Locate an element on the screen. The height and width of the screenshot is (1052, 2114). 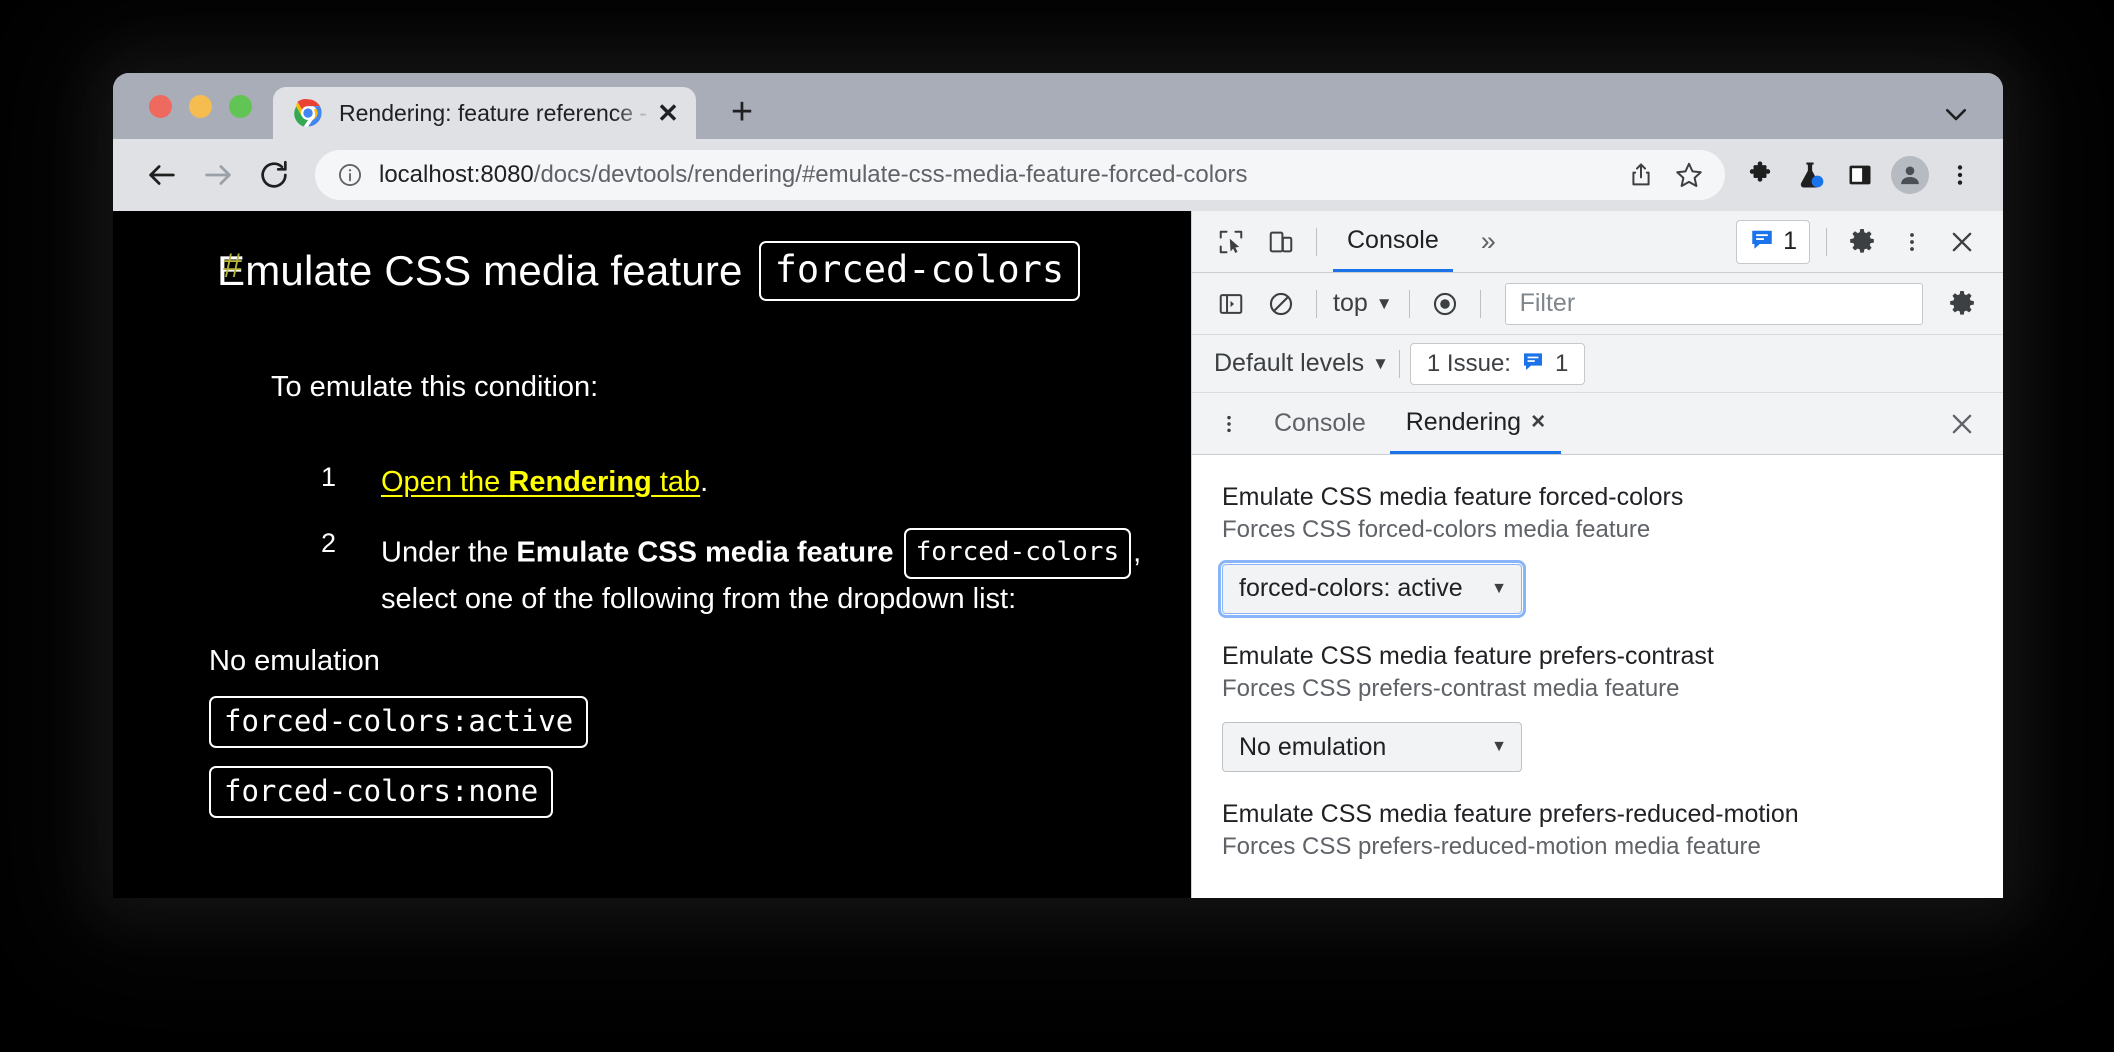
log-levels-select: Default levels ▼ is located at coordinates (1301, 363).